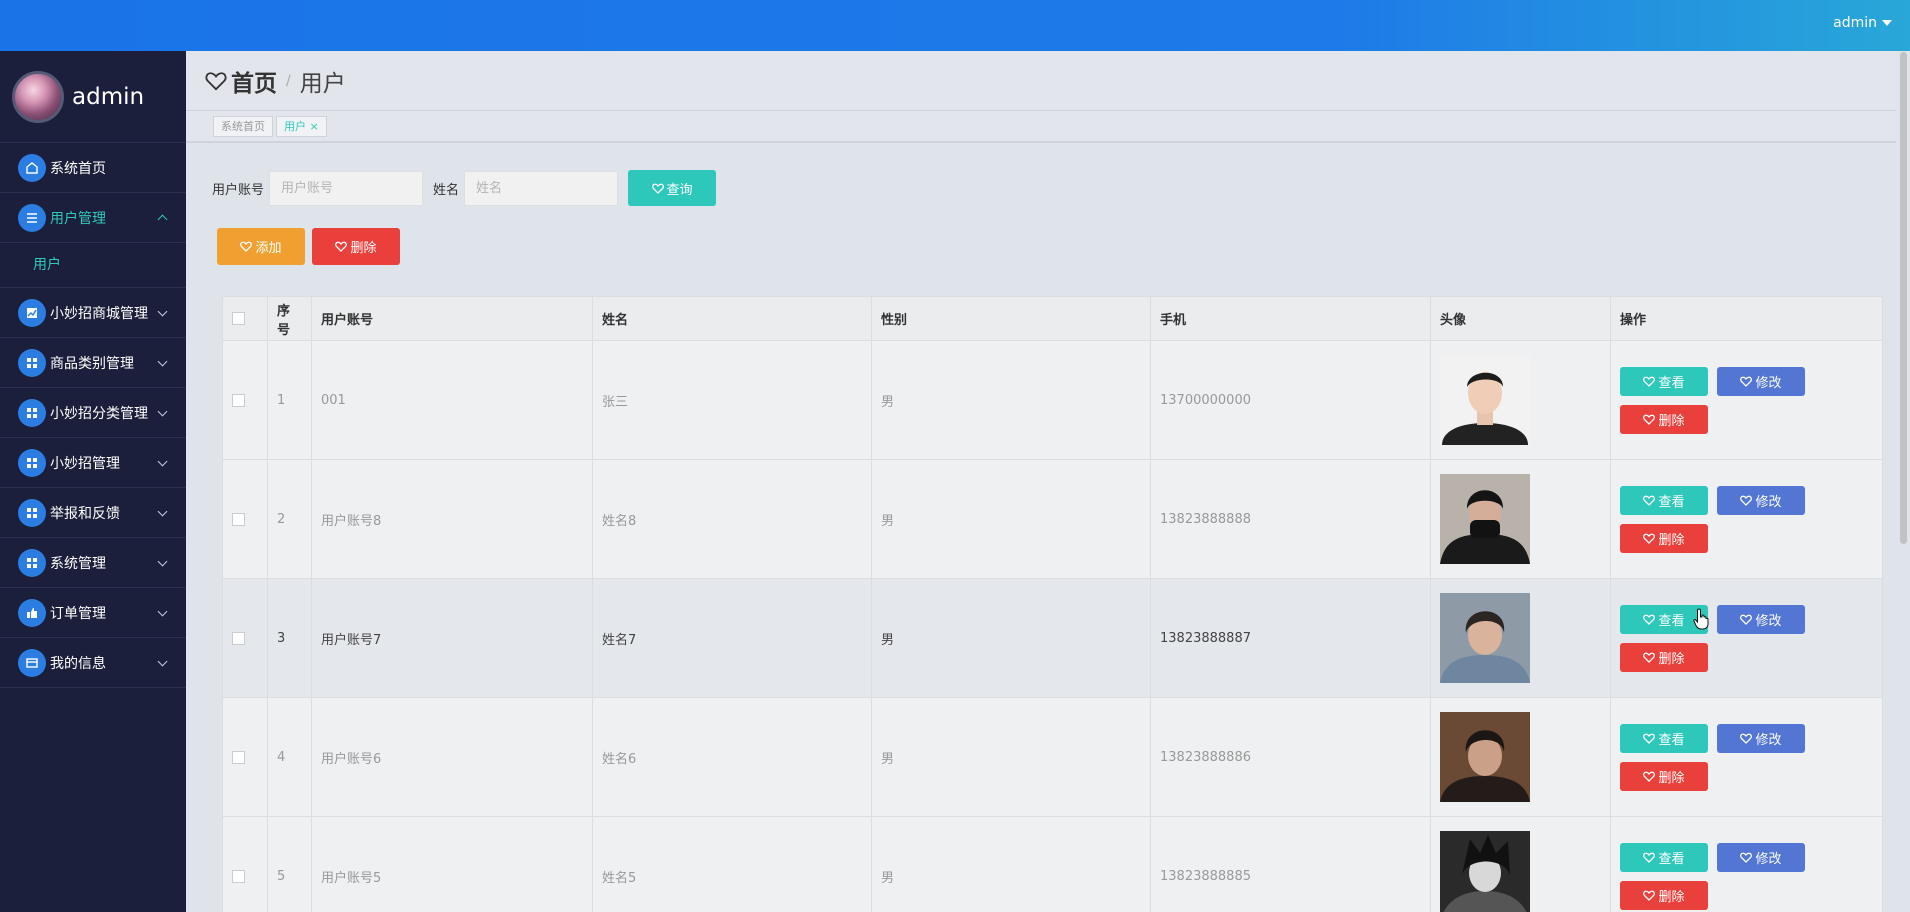  What do you see at coordinates (85, 513) in the screenshot?
I see `sidebar-item-label: 举报和反馈` at bounding box center [85, 513].